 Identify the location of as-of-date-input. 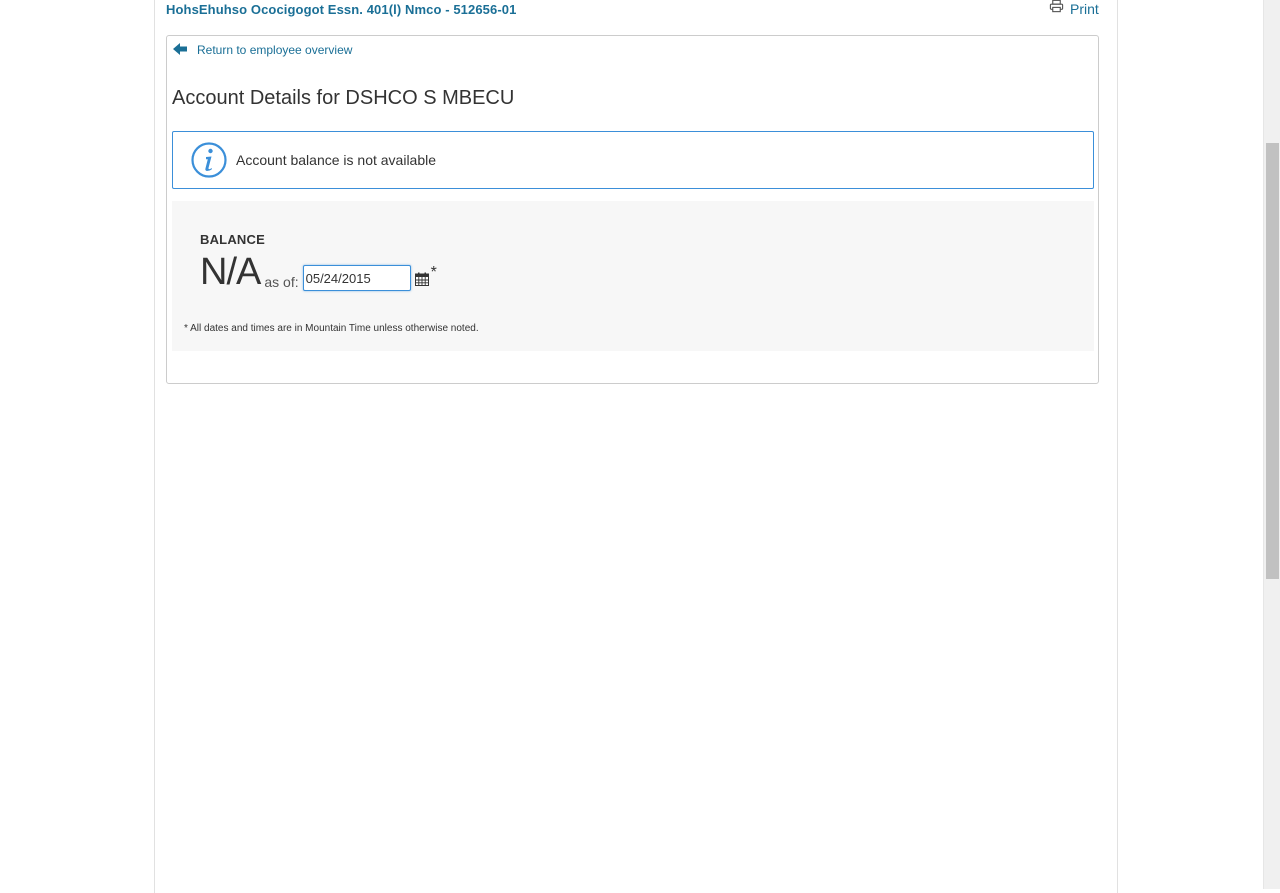
(356, 278).